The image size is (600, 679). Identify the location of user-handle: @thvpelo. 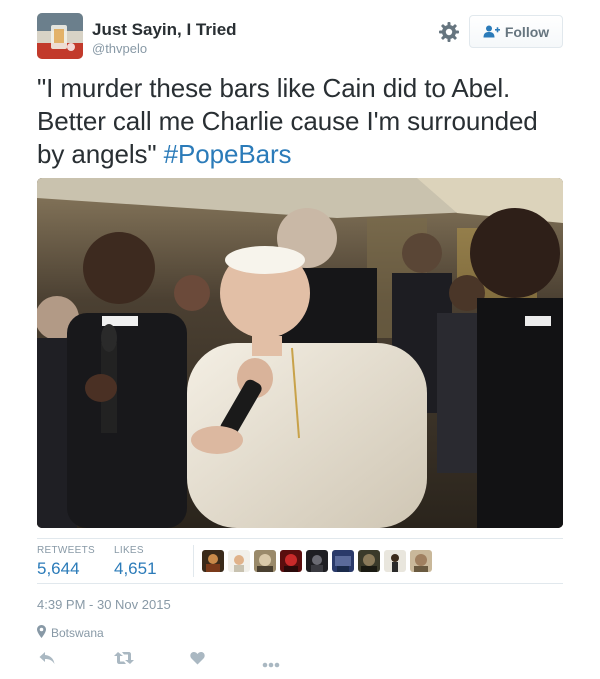
(119, 48).